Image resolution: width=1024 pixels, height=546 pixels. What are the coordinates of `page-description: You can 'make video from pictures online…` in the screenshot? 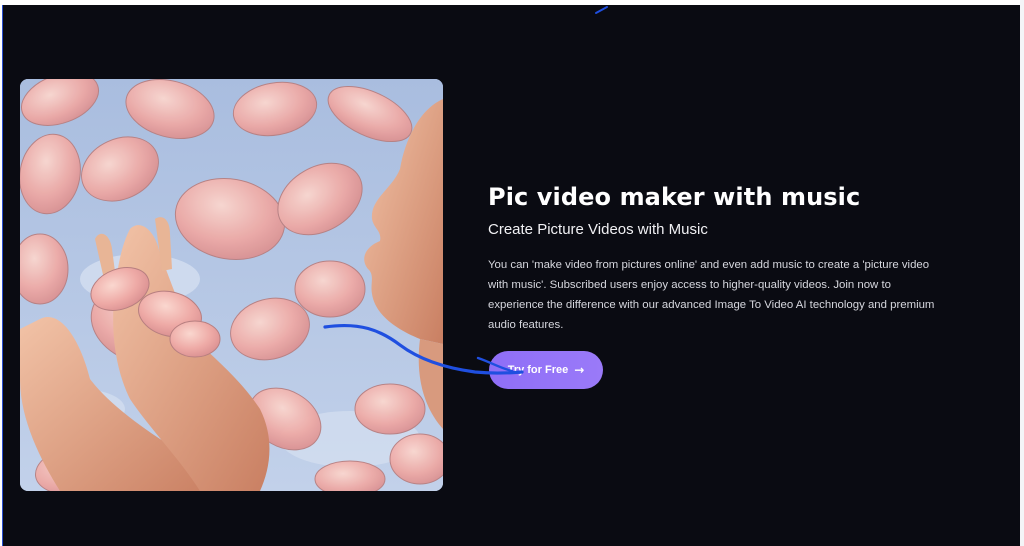 It's located at (711, 295).